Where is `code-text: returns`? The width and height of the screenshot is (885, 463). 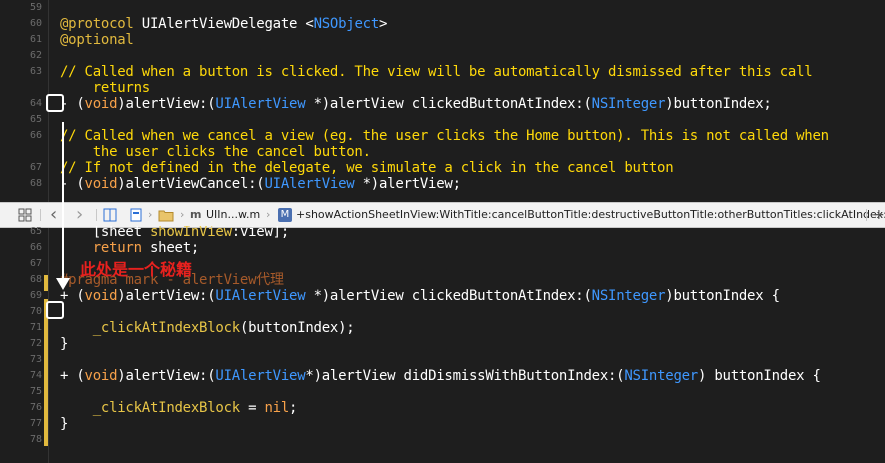 code-text: returns is located at coordinates (105, 88).